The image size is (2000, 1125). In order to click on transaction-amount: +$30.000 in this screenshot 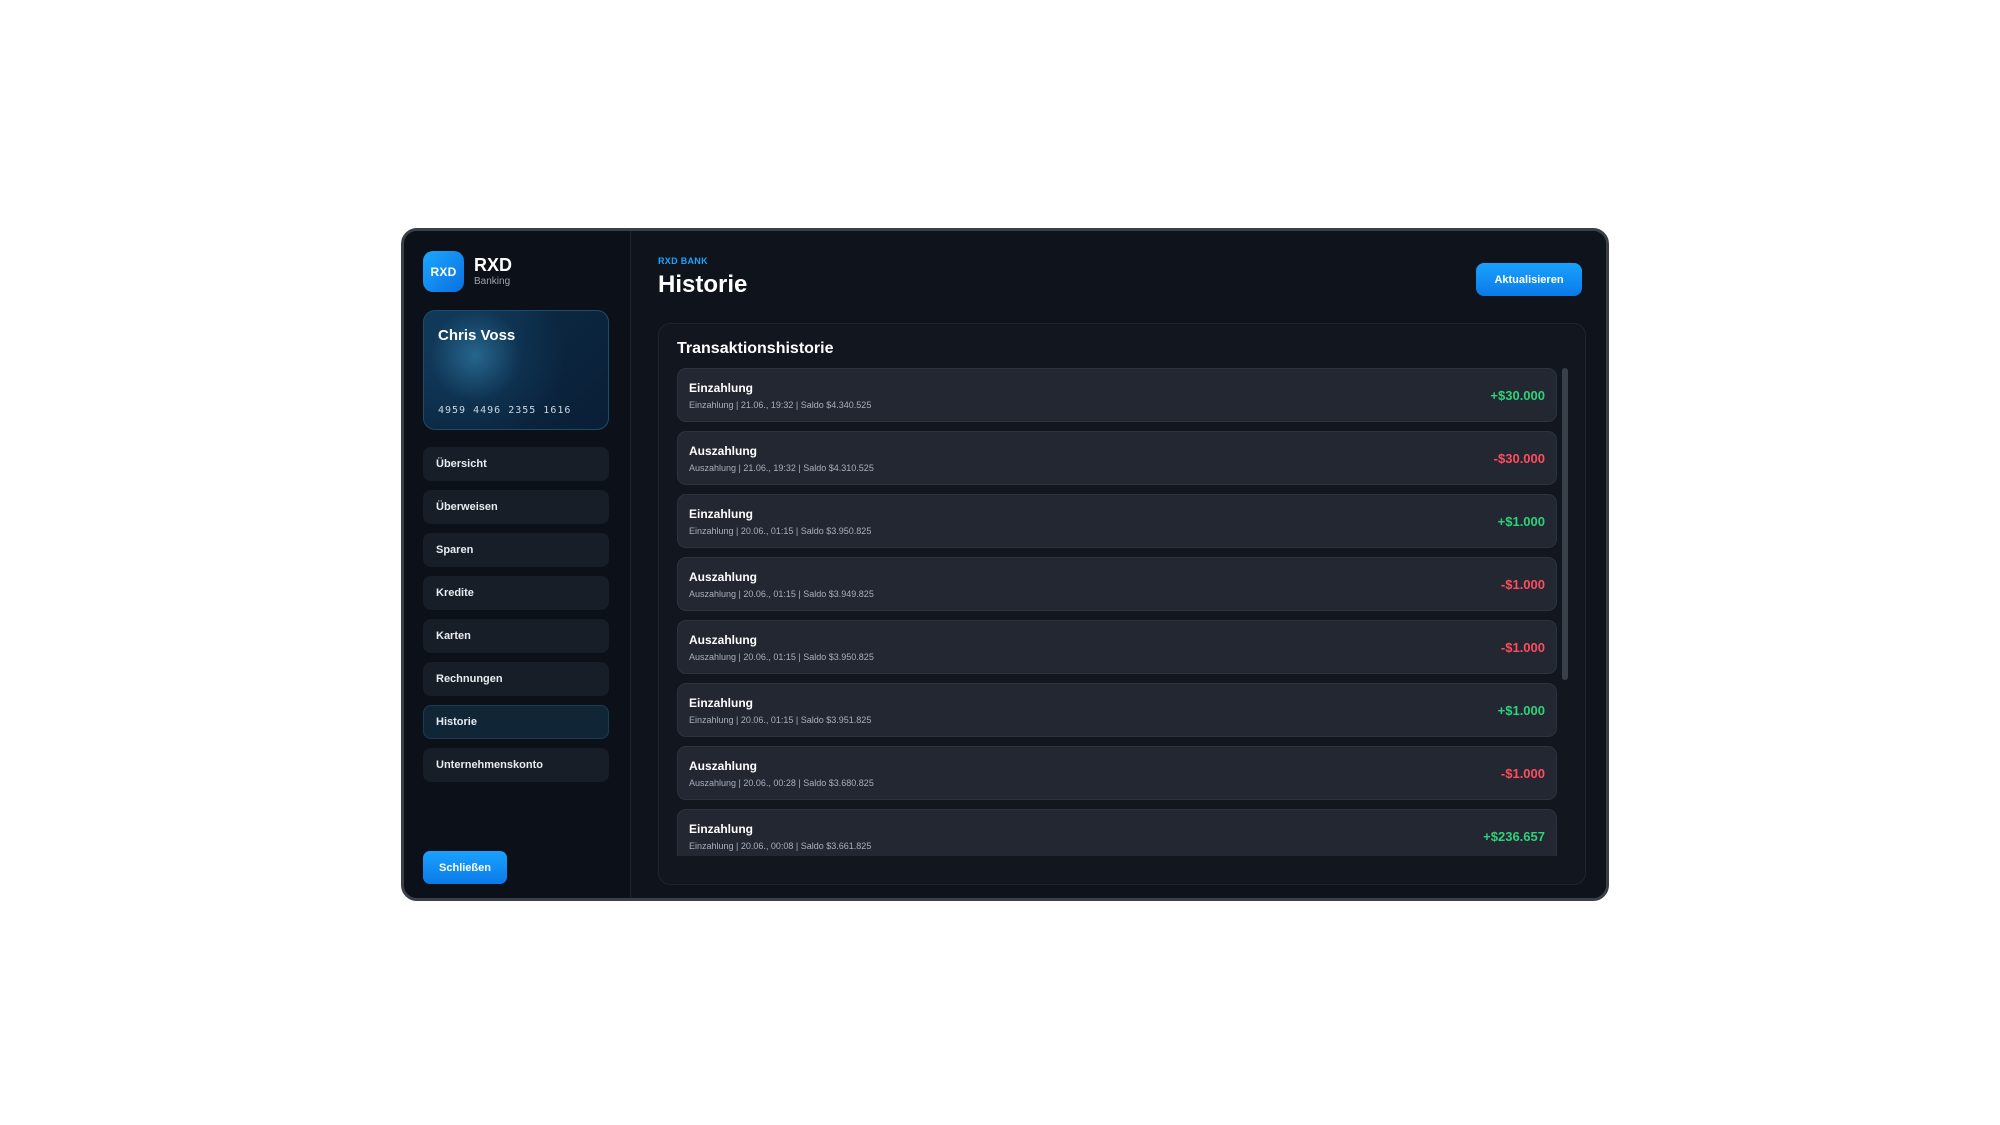, I will do `click(1517, 395)`.